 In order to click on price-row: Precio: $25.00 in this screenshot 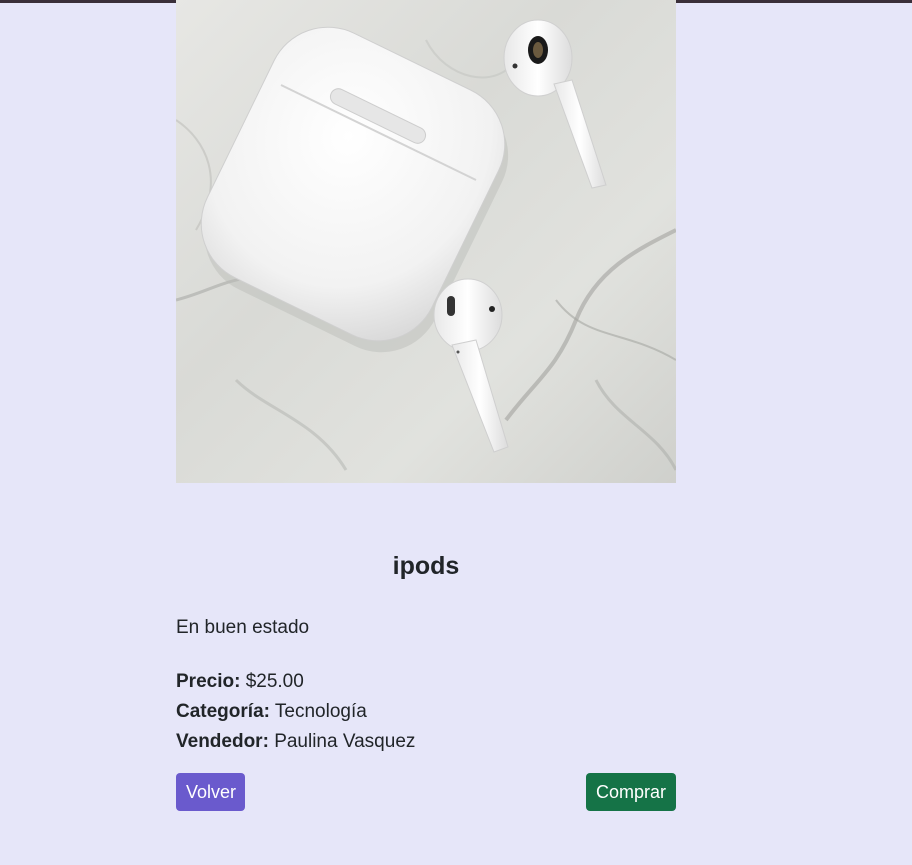, I will do `click(295, 682)`.